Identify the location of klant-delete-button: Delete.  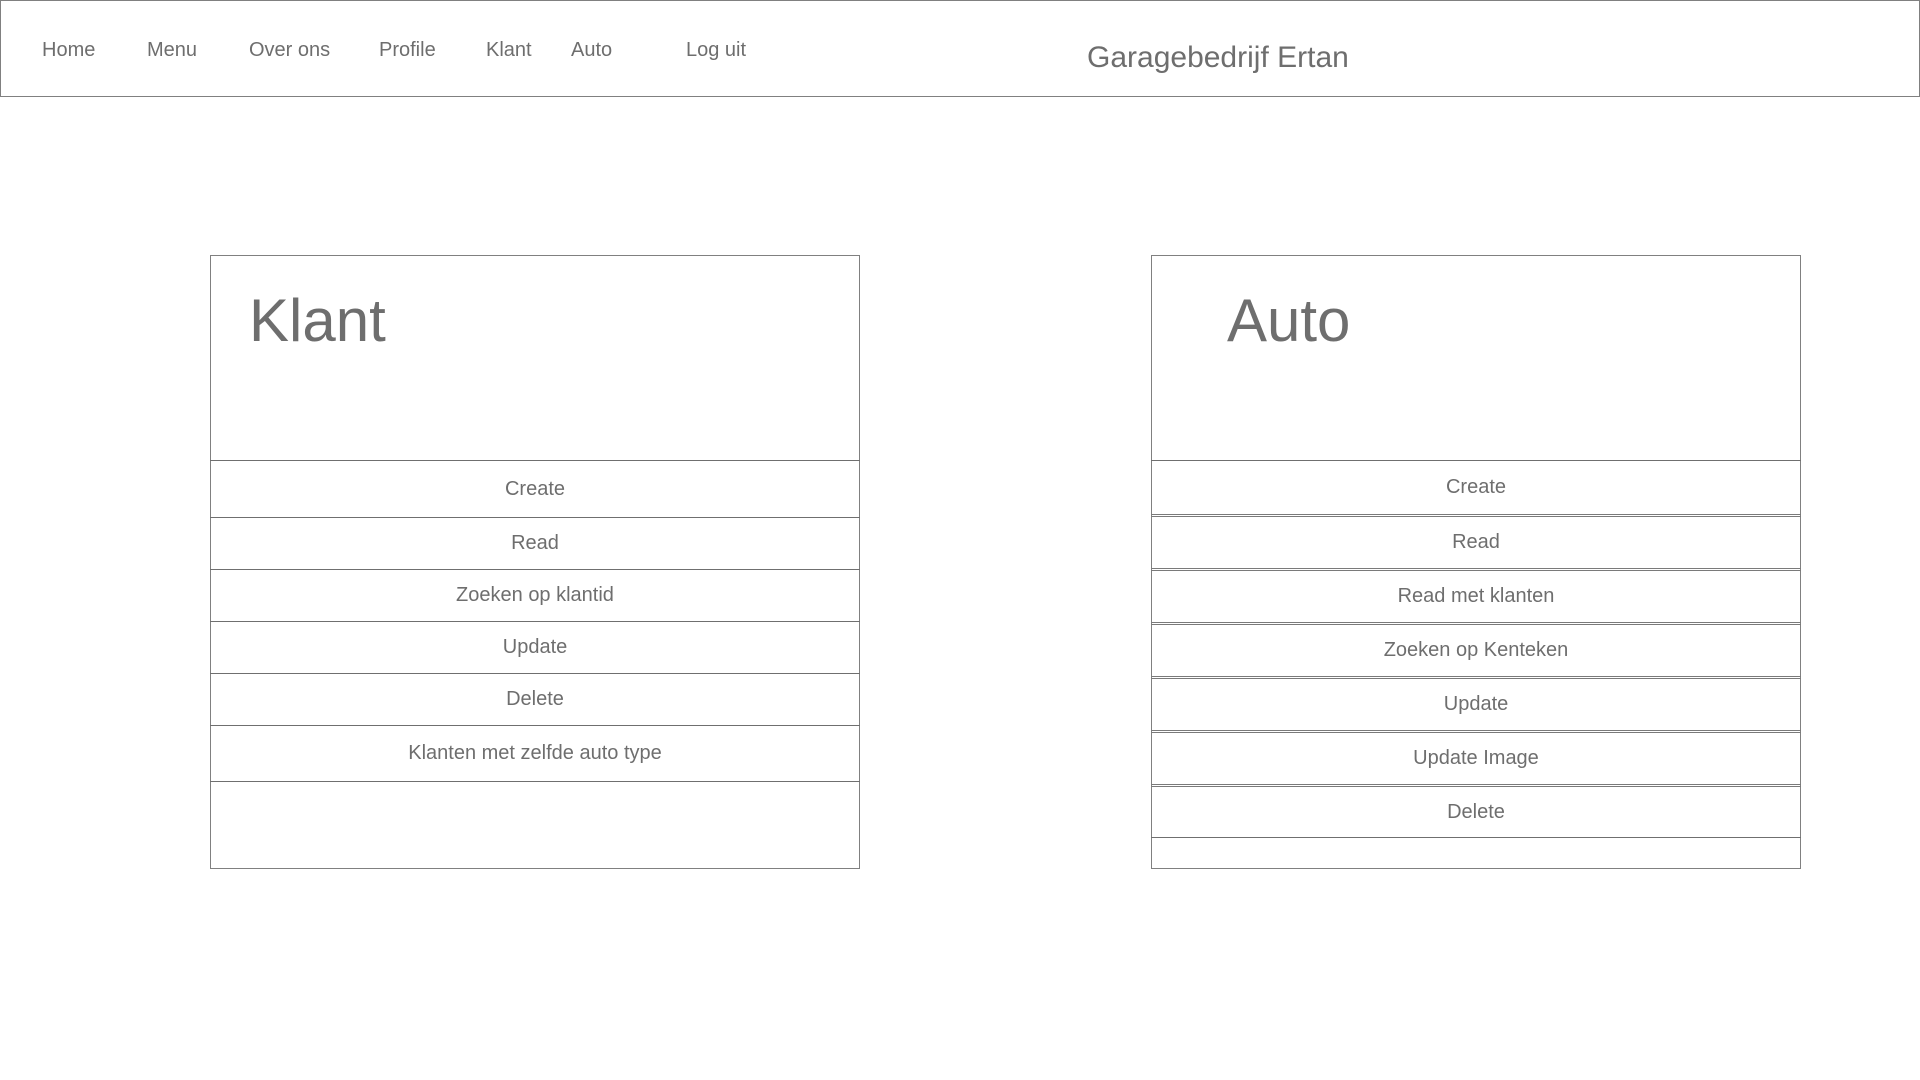
(535, 699).